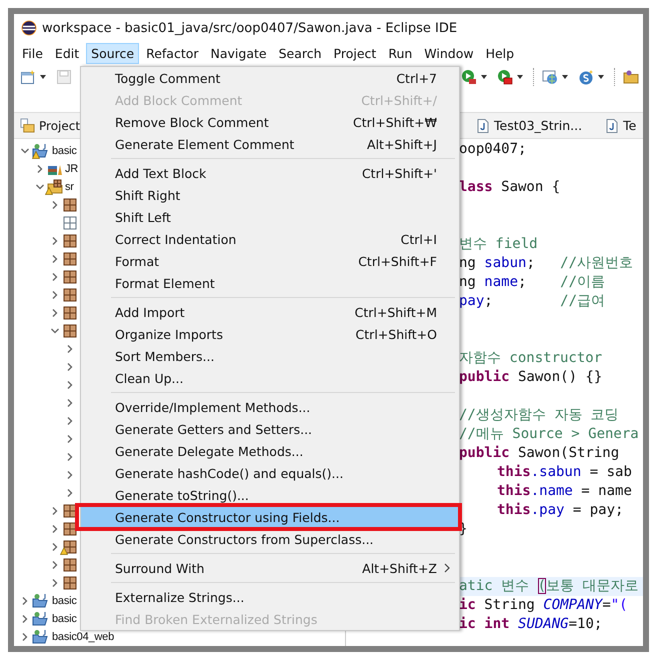 This screenshot has width=657, height=660. What do you see at coordinates (564, 491) in the screenshot?
I see `code-line: this.name = name` at bounding box center [564, 491].